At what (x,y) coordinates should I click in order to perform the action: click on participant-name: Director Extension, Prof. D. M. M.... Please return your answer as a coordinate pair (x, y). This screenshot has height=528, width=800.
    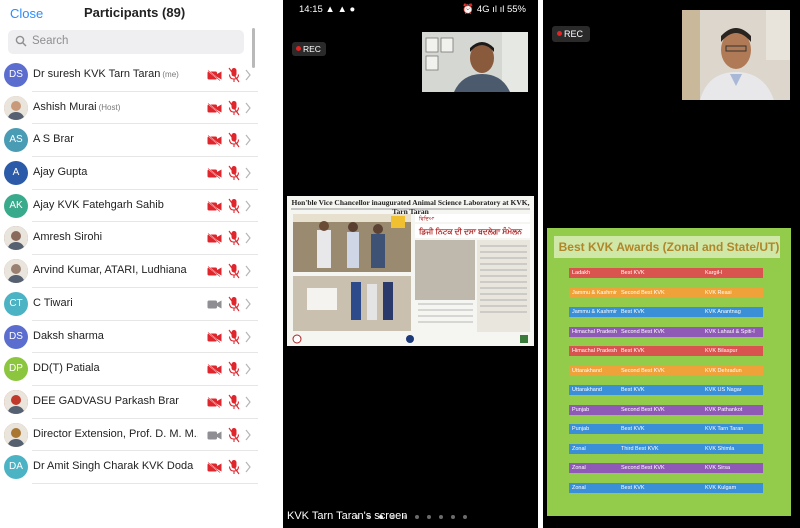
    Looking at the image, I should click on (115, 433).